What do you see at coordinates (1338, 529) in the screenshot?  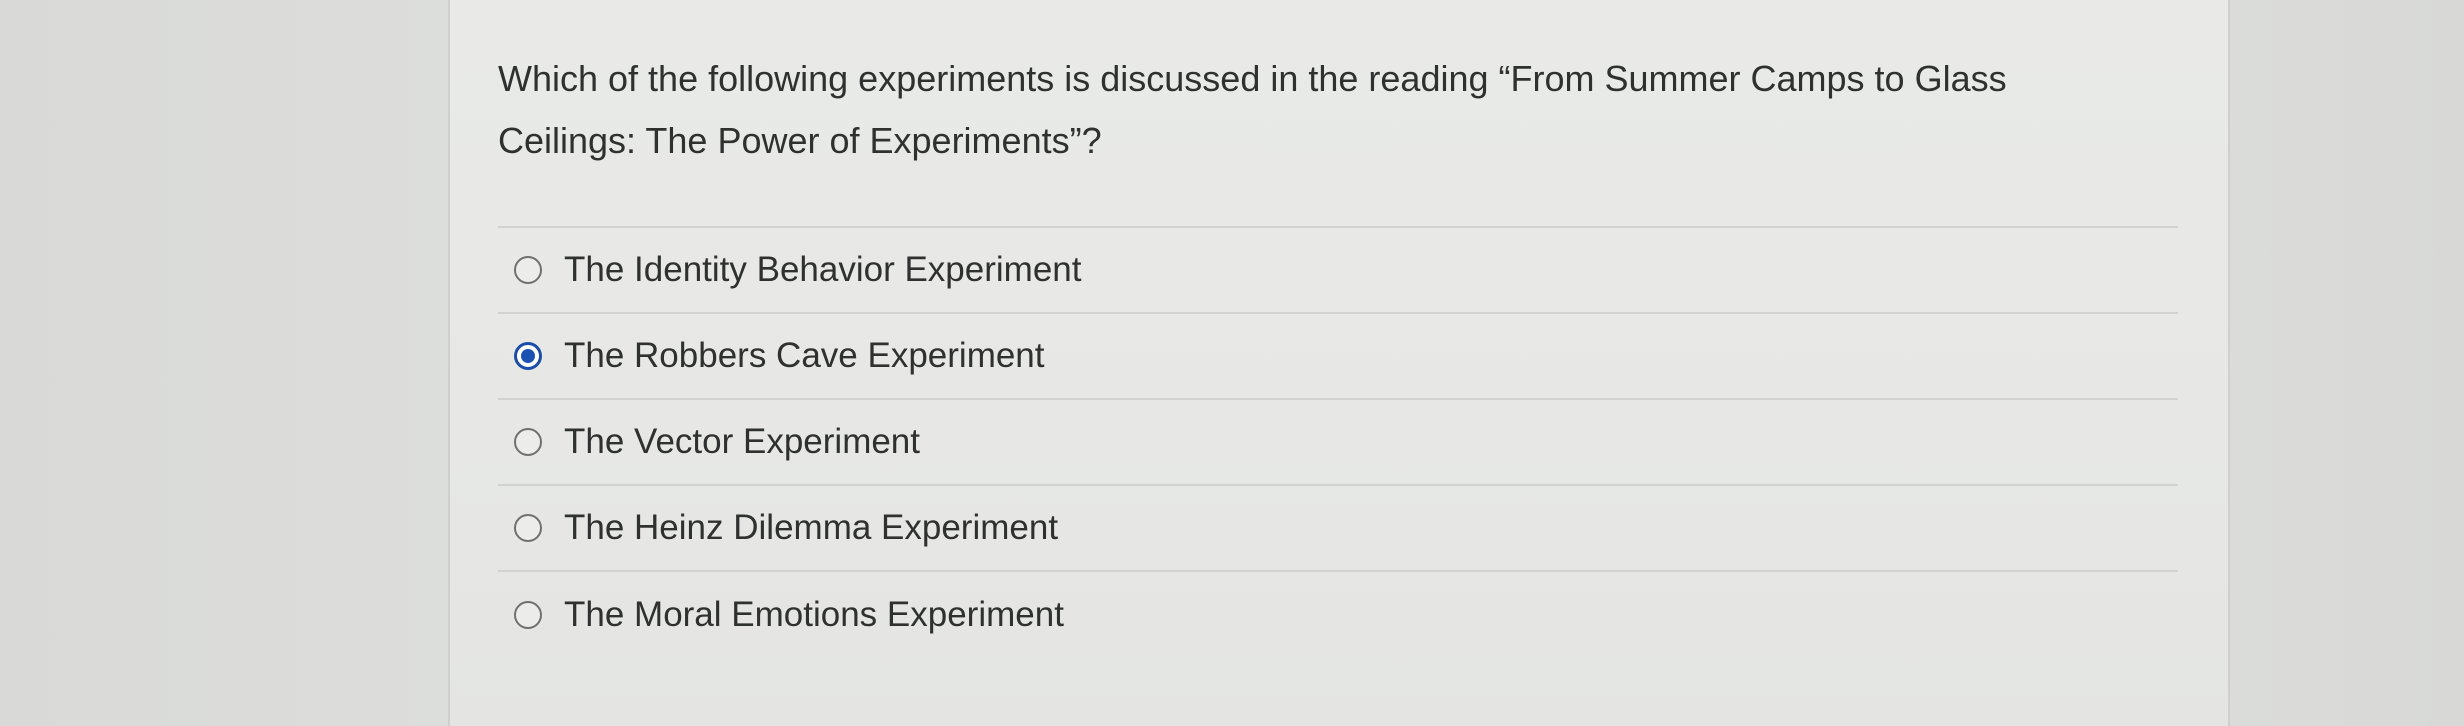 I see `answer-option: The Heinz Dilemma Experiment` at bounding box center [1338, 529].